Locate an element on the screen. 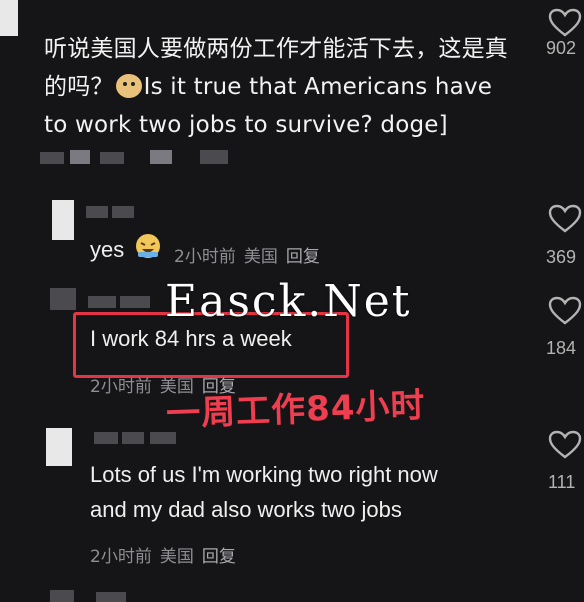 Image resolution: width=584 pixels, height=602 pixels. like-count: 111 is located at coordinates (562, 482).